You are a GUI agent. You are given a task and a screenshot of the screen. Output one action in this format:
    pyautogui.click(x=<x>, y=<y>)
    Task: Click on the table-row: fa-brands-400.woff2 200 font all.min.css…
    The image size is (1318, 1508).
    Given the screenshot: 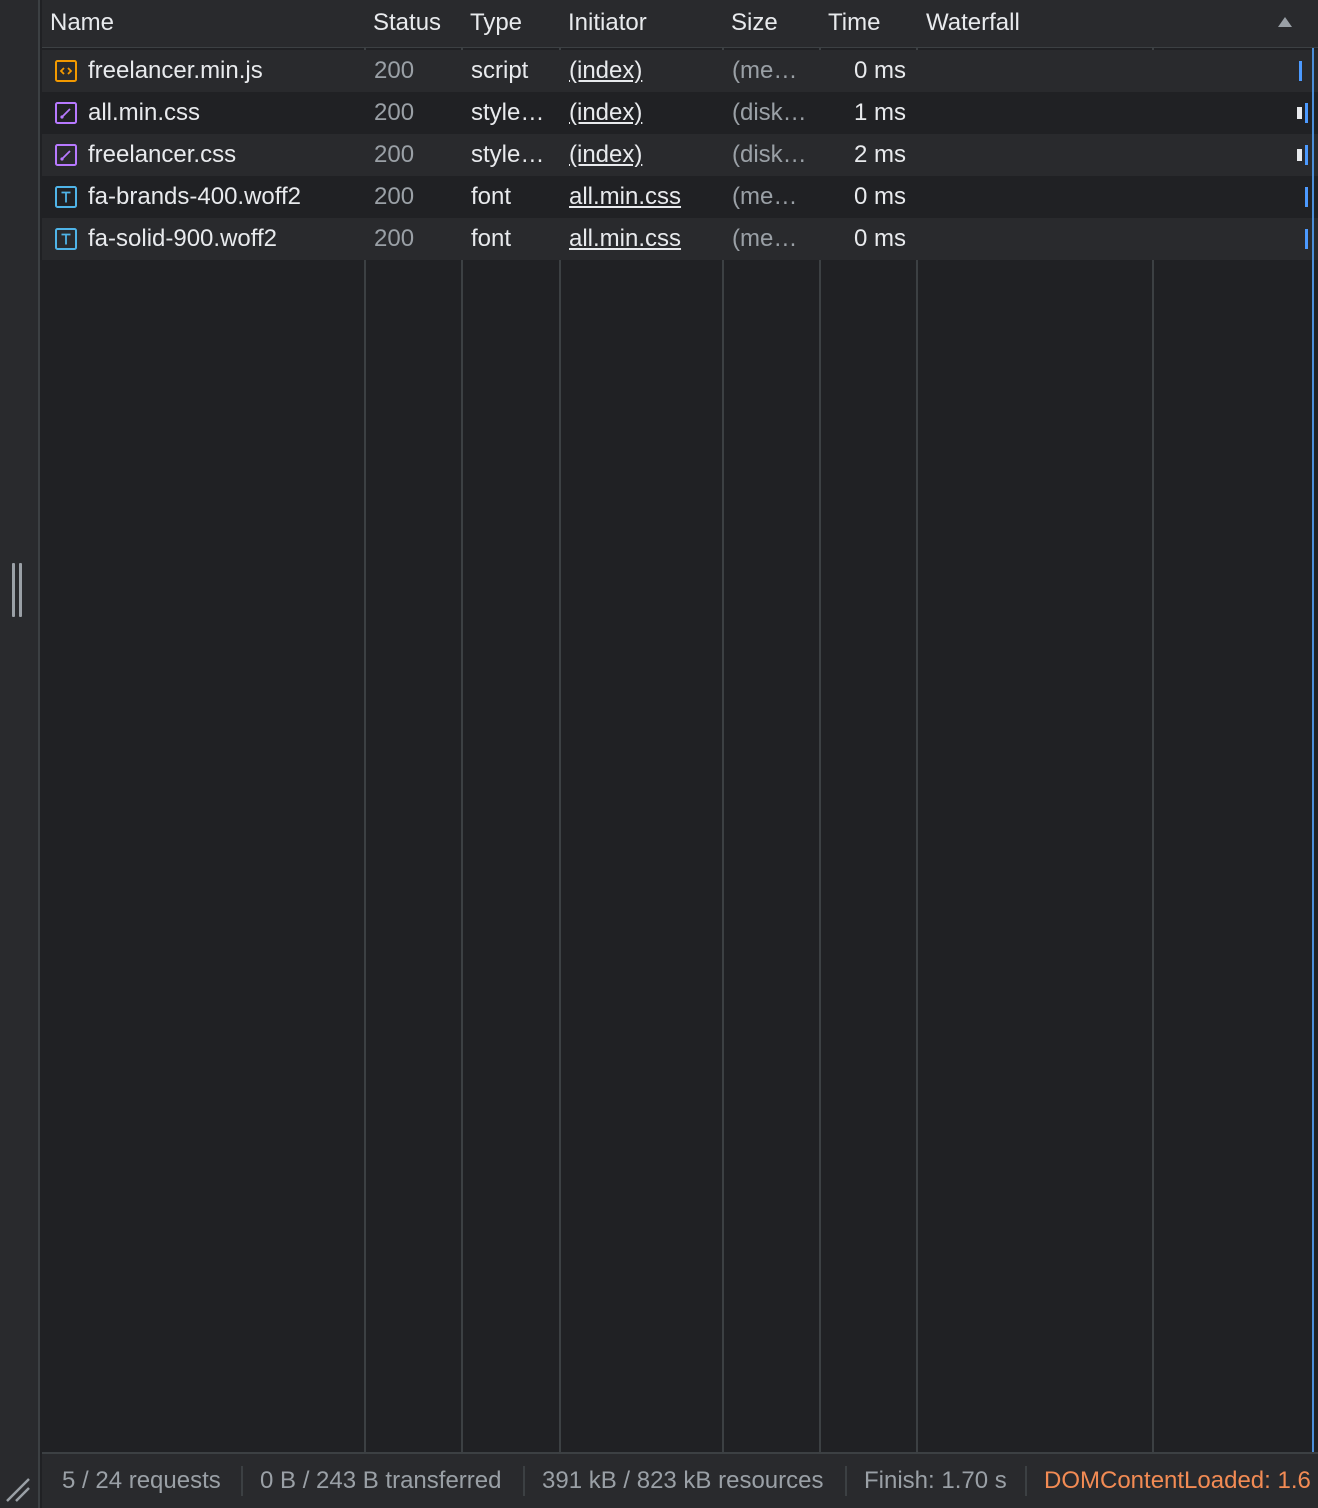 What is the action you would take?
    pyautogui.click(x=680, y=197)
    